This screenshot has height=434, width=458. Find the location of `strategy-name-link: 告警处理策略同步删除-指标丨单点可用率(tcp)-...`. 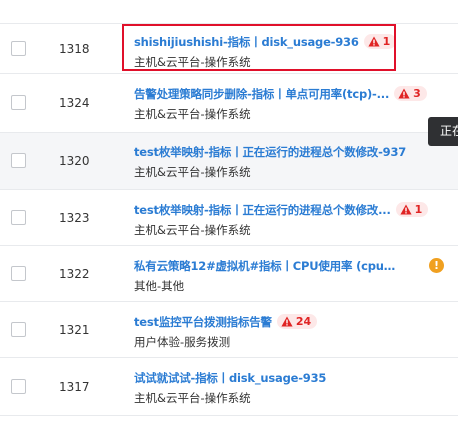

strategy-name-link: 告警处理策略同步删除-指标丨单点可用率(tcp)-... is located at coordinates (261, 94).